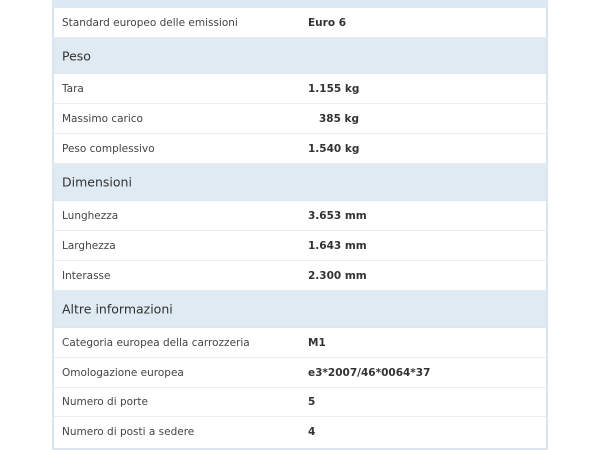 The image size is (600, 450). Describe the element at coordinates (300, 373) in the screenshot. I see `table-row-omologazione: Omologazione europea e3*2007/46*0064*37` at that location.